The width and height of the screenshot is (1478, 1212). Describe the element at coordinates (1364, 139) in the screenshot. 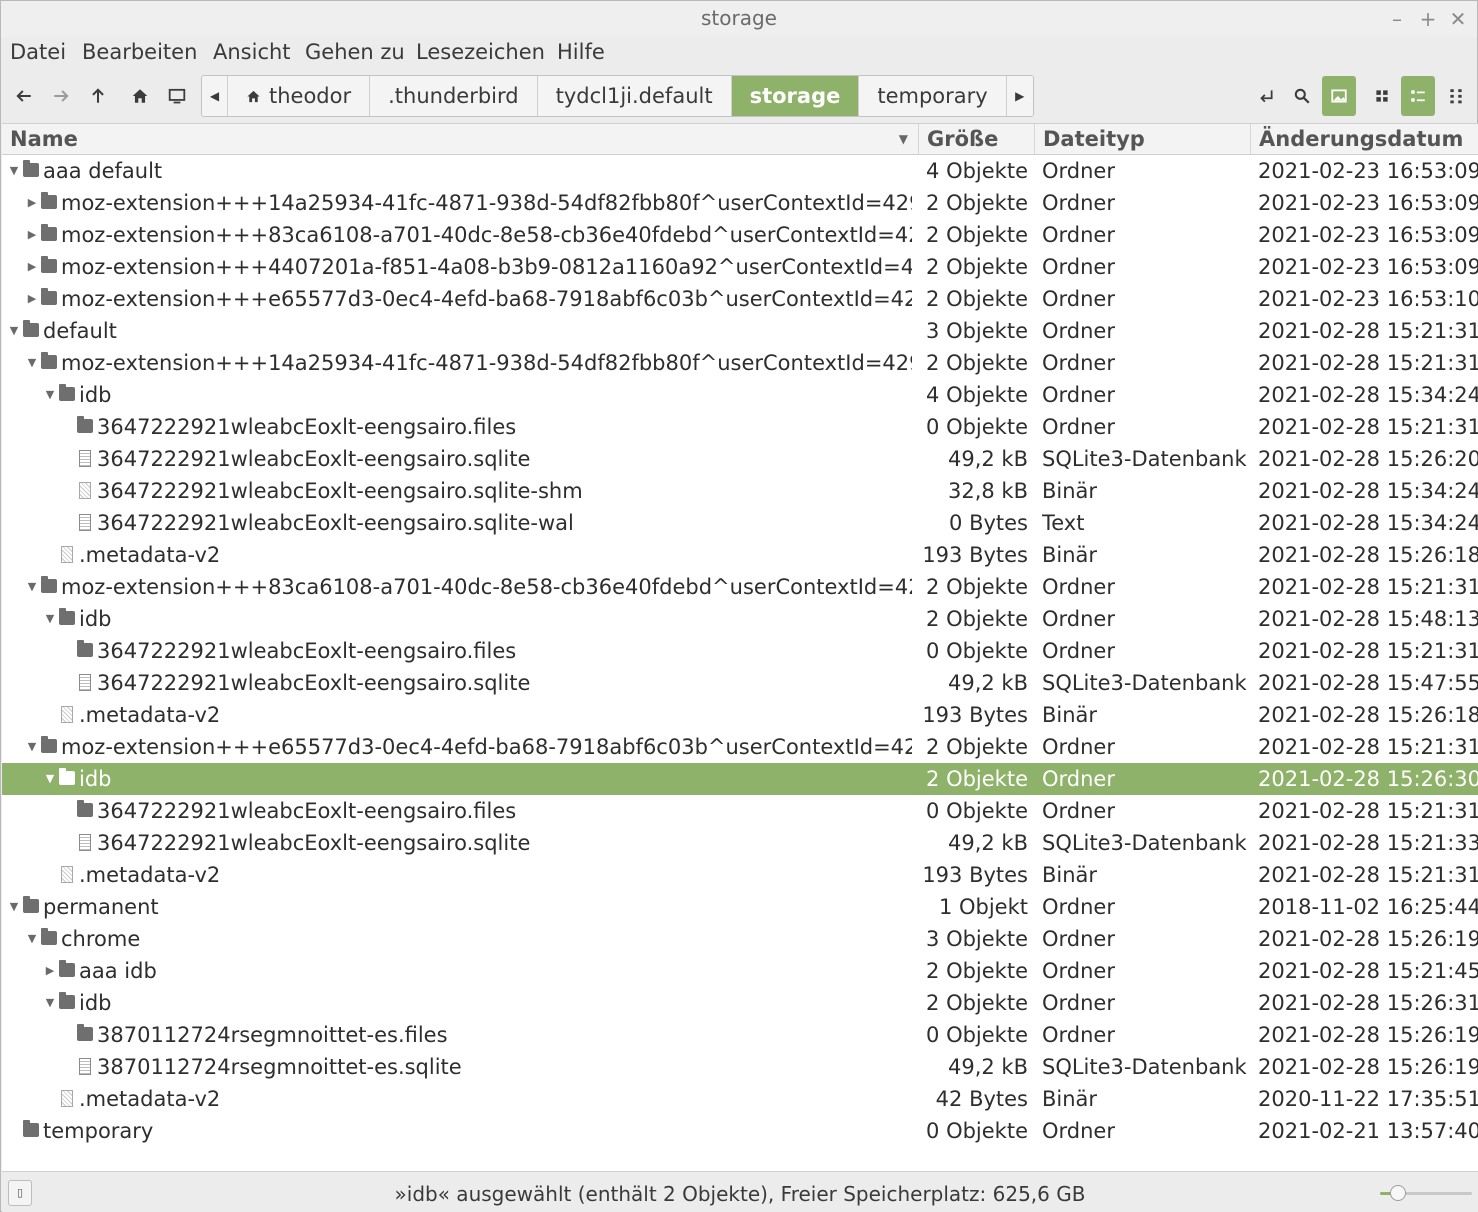

I see `column-modified: Änderungsdatum` at that location.